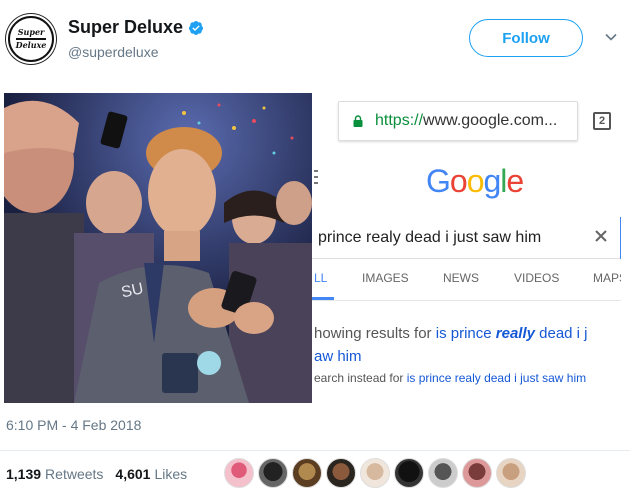 This screenshot has width=630, height=500. Describe the element at coordinates (316, 177) in the screenshot. I see `menu-icon` at that location.